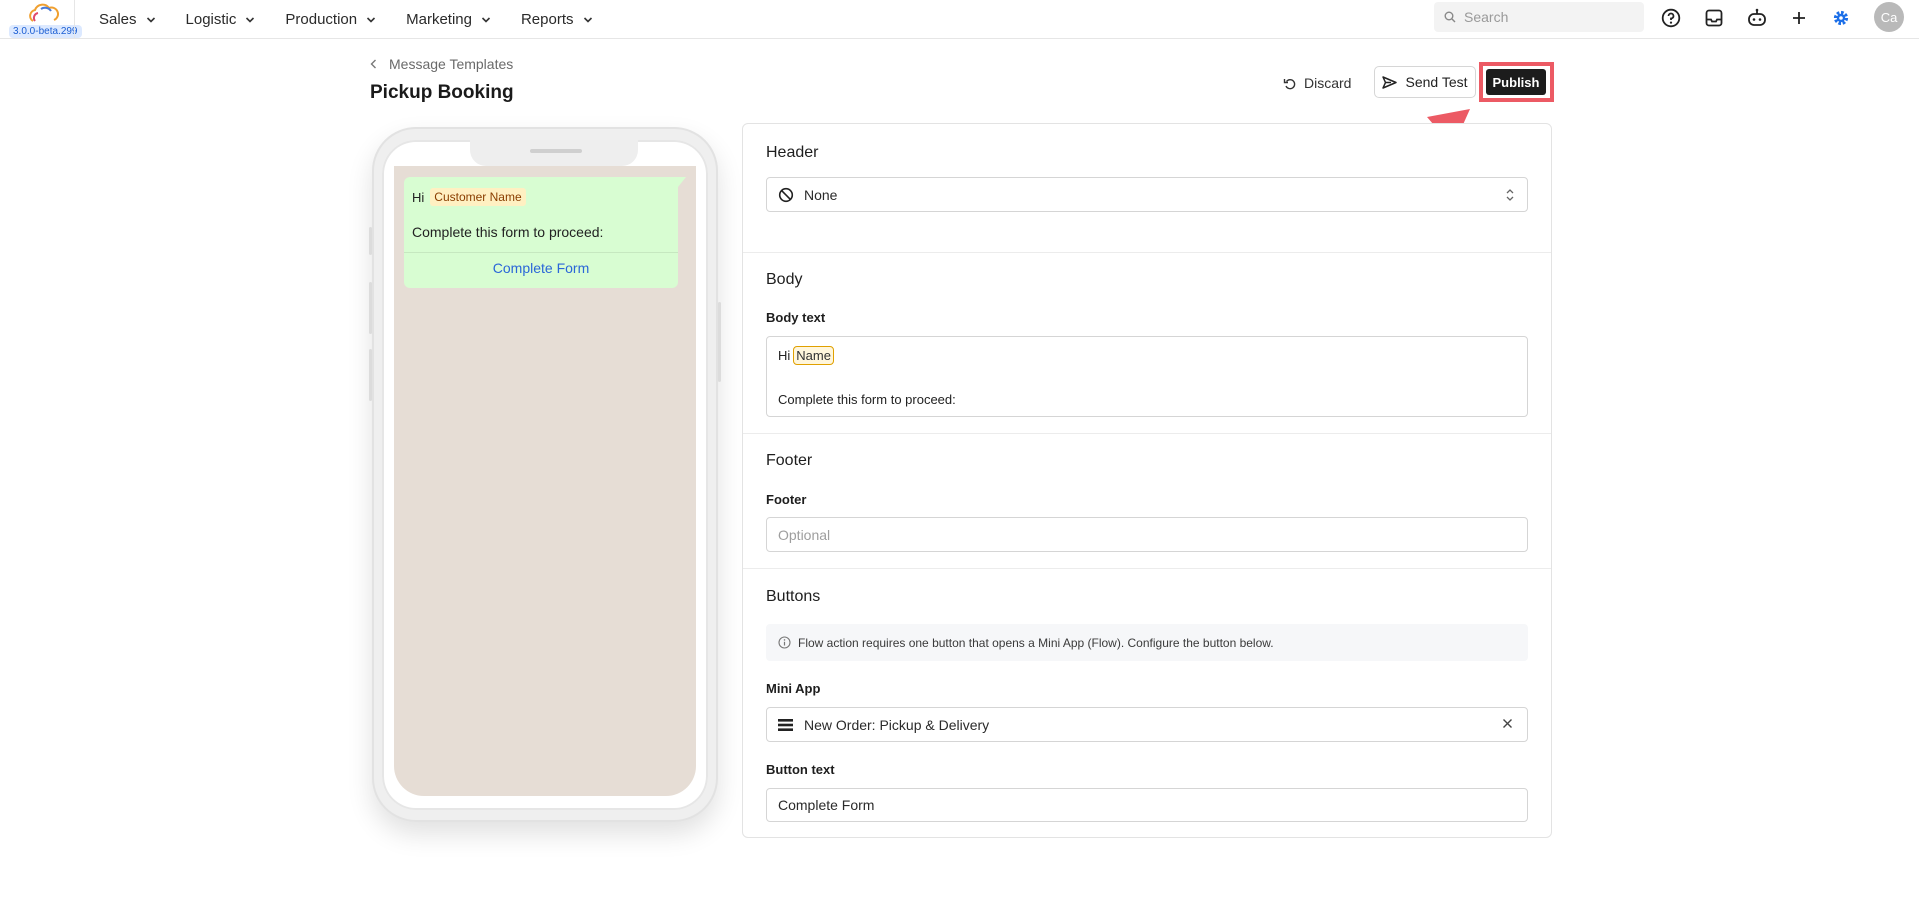  What do you see at coordinates (1507, 723) in the screenshot?
I see `close-icon` at bounding box center [1507, 723].